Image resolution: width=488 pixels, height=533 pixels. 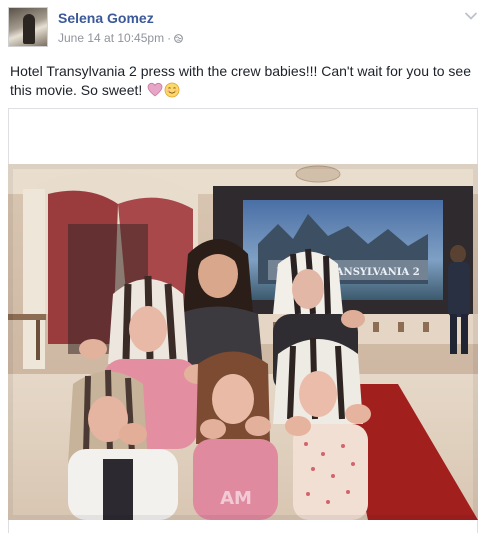 I want to click on heart-icon, so click(x=155, y=89).